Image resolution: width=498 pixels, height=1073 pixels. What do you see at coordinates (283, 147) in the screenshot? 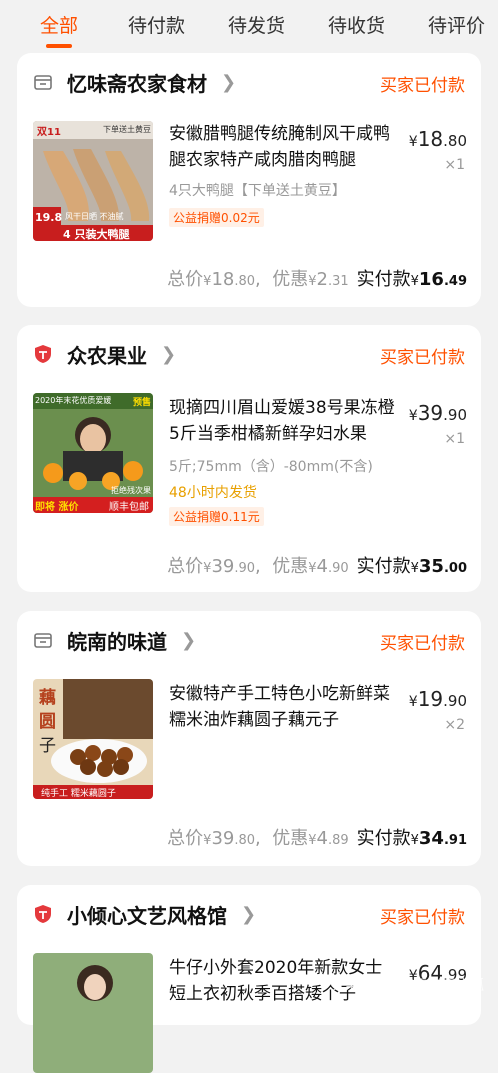
I see `product-title: 安徽腊鸭腿传统腌制风干咸鸭腿农家特产咸肉腊肉鸭腿` at bounding box center [283, 147].